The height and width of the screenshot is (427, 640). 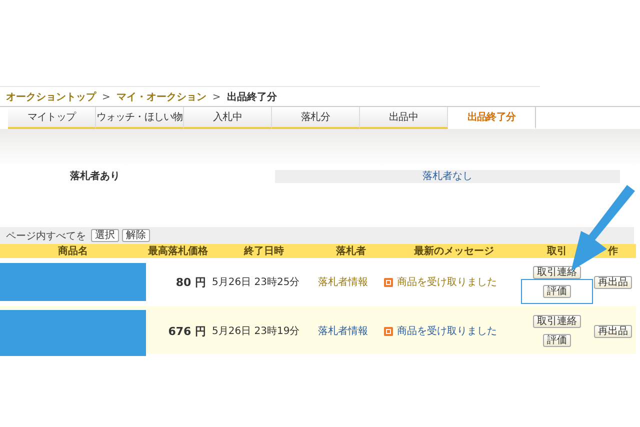 I want to click on filter-tab: 落札者あり, so click(x=95, y=176).